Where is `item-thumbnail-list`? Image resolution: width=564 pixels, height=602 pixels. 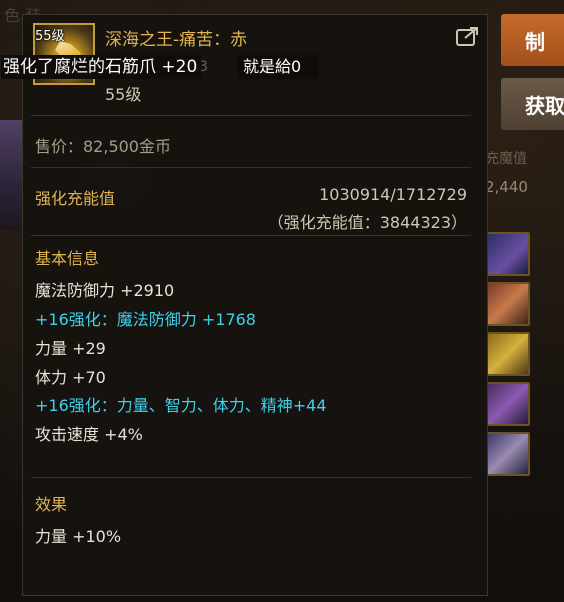
item-thumbnail-list is located at coordinates (508, 357).